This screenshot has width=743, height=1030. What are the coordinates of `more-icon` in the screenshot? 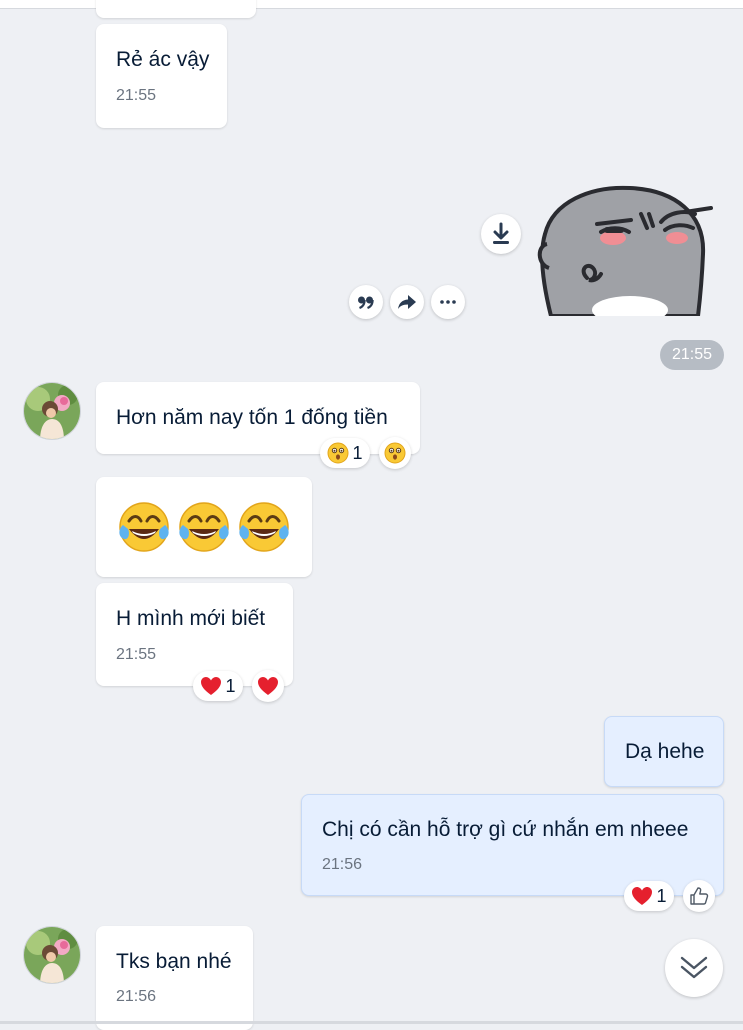 It's located at (448, 302).